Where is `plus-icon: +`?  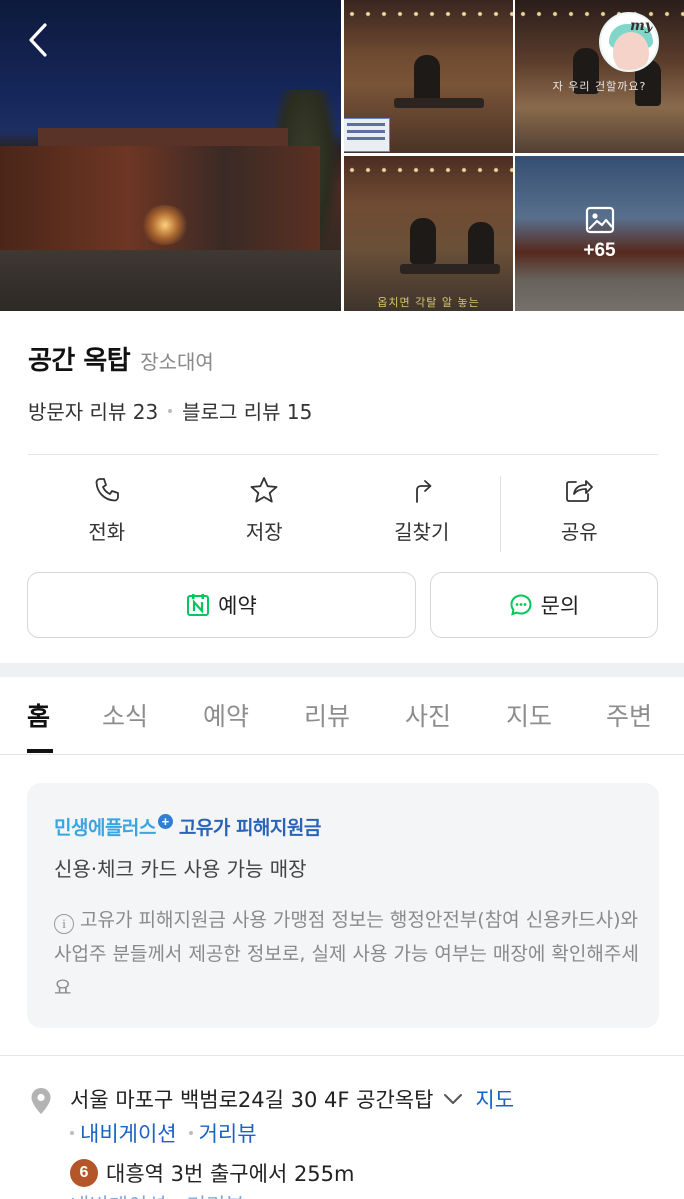 plus-icon: + is located at coordinates (165, 821).